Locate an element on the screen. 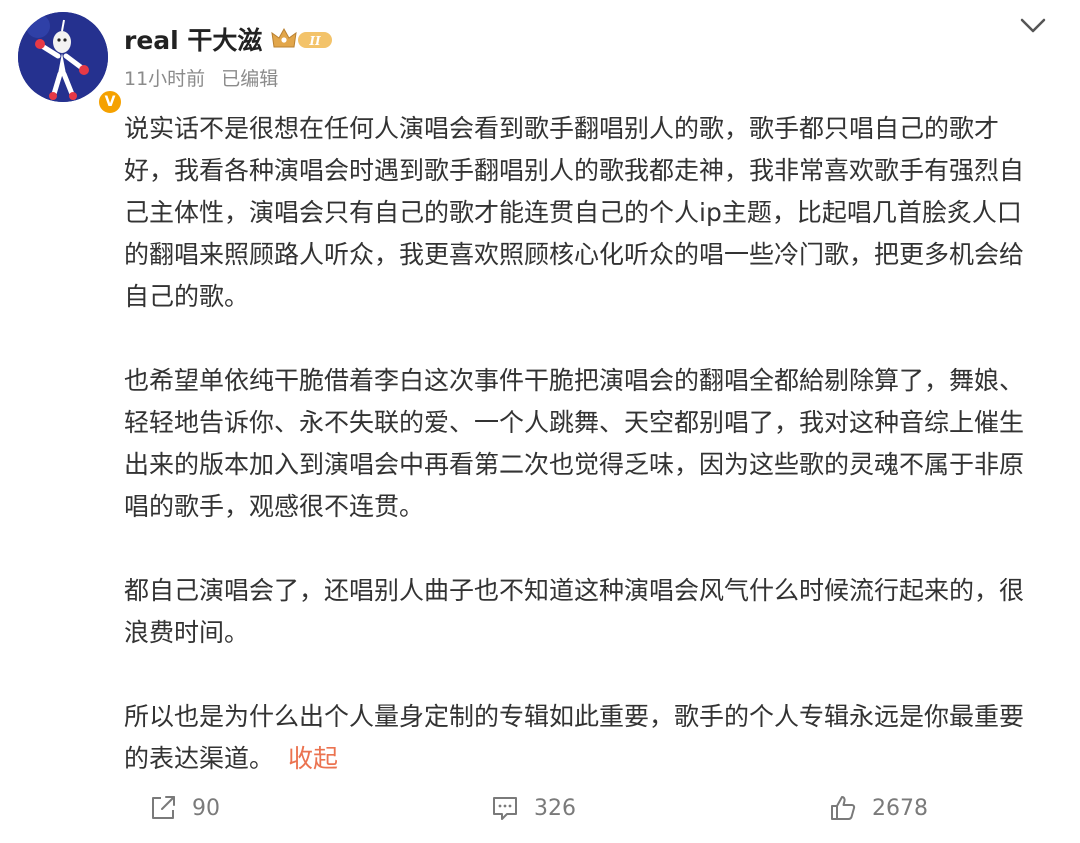  vip-level-text: II is located at coordinates (315, 41).